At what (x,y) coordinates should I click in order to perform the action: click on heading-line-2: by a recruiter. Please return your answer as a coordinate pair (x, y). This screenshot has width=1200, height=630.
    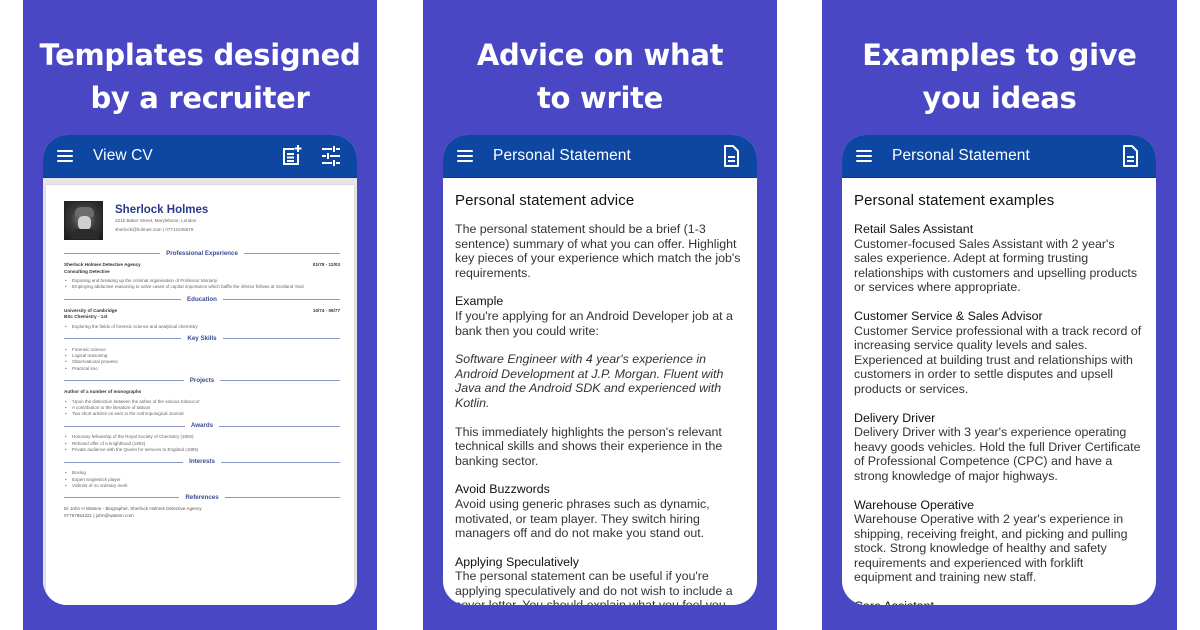
    Looking at the image, I should click on (200, 98).